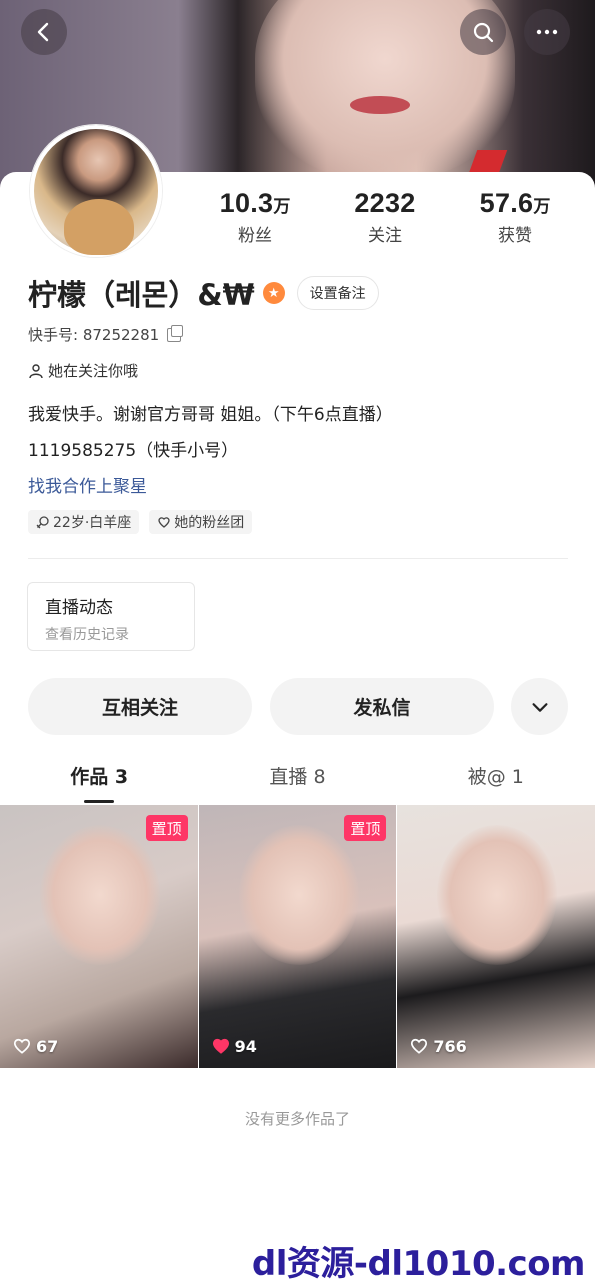 The image size is (595, 1280). I want to click on follows-you-text: 她在关注你哦, so click(93, 371).